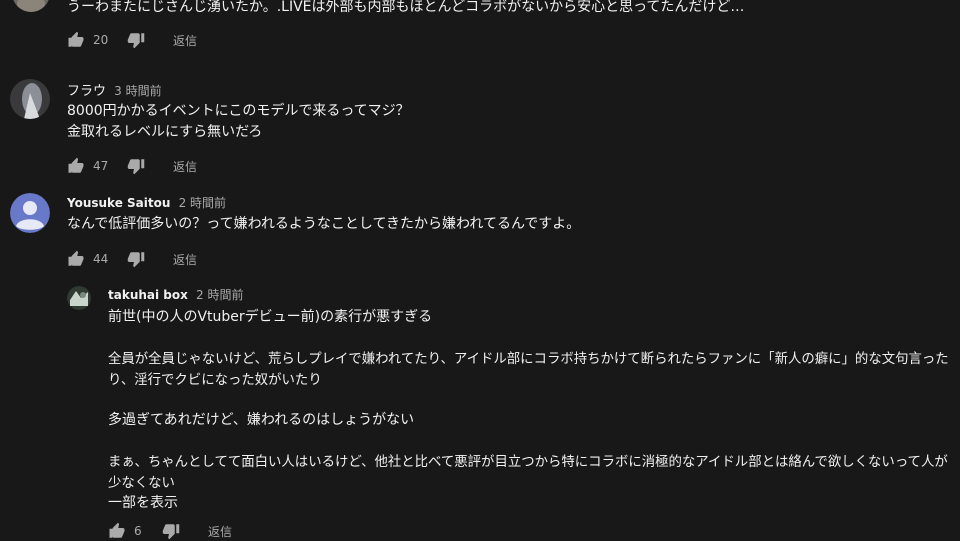 The image size is (960, 541). What do you see at coordinates (137, 91) in the screenshot?
I see `timestamp: 3 時間前` at bounding box center [137, 91].